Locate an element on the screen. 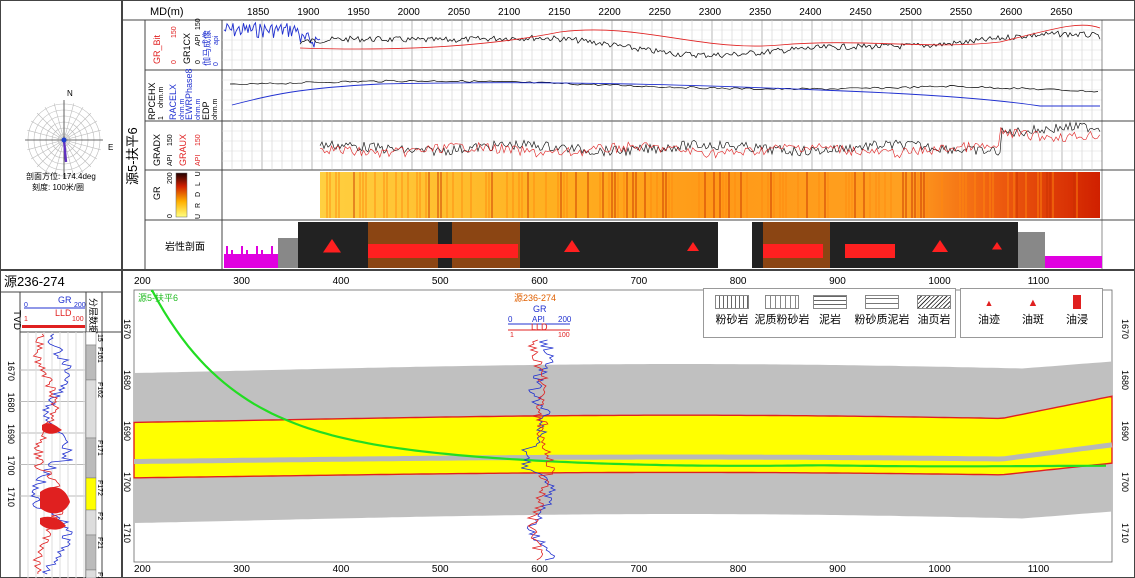 Image resolution: width=1135 pixels, height=578 pixels. x-tick-label-top: 1000 is located at coordinates (939, 281).